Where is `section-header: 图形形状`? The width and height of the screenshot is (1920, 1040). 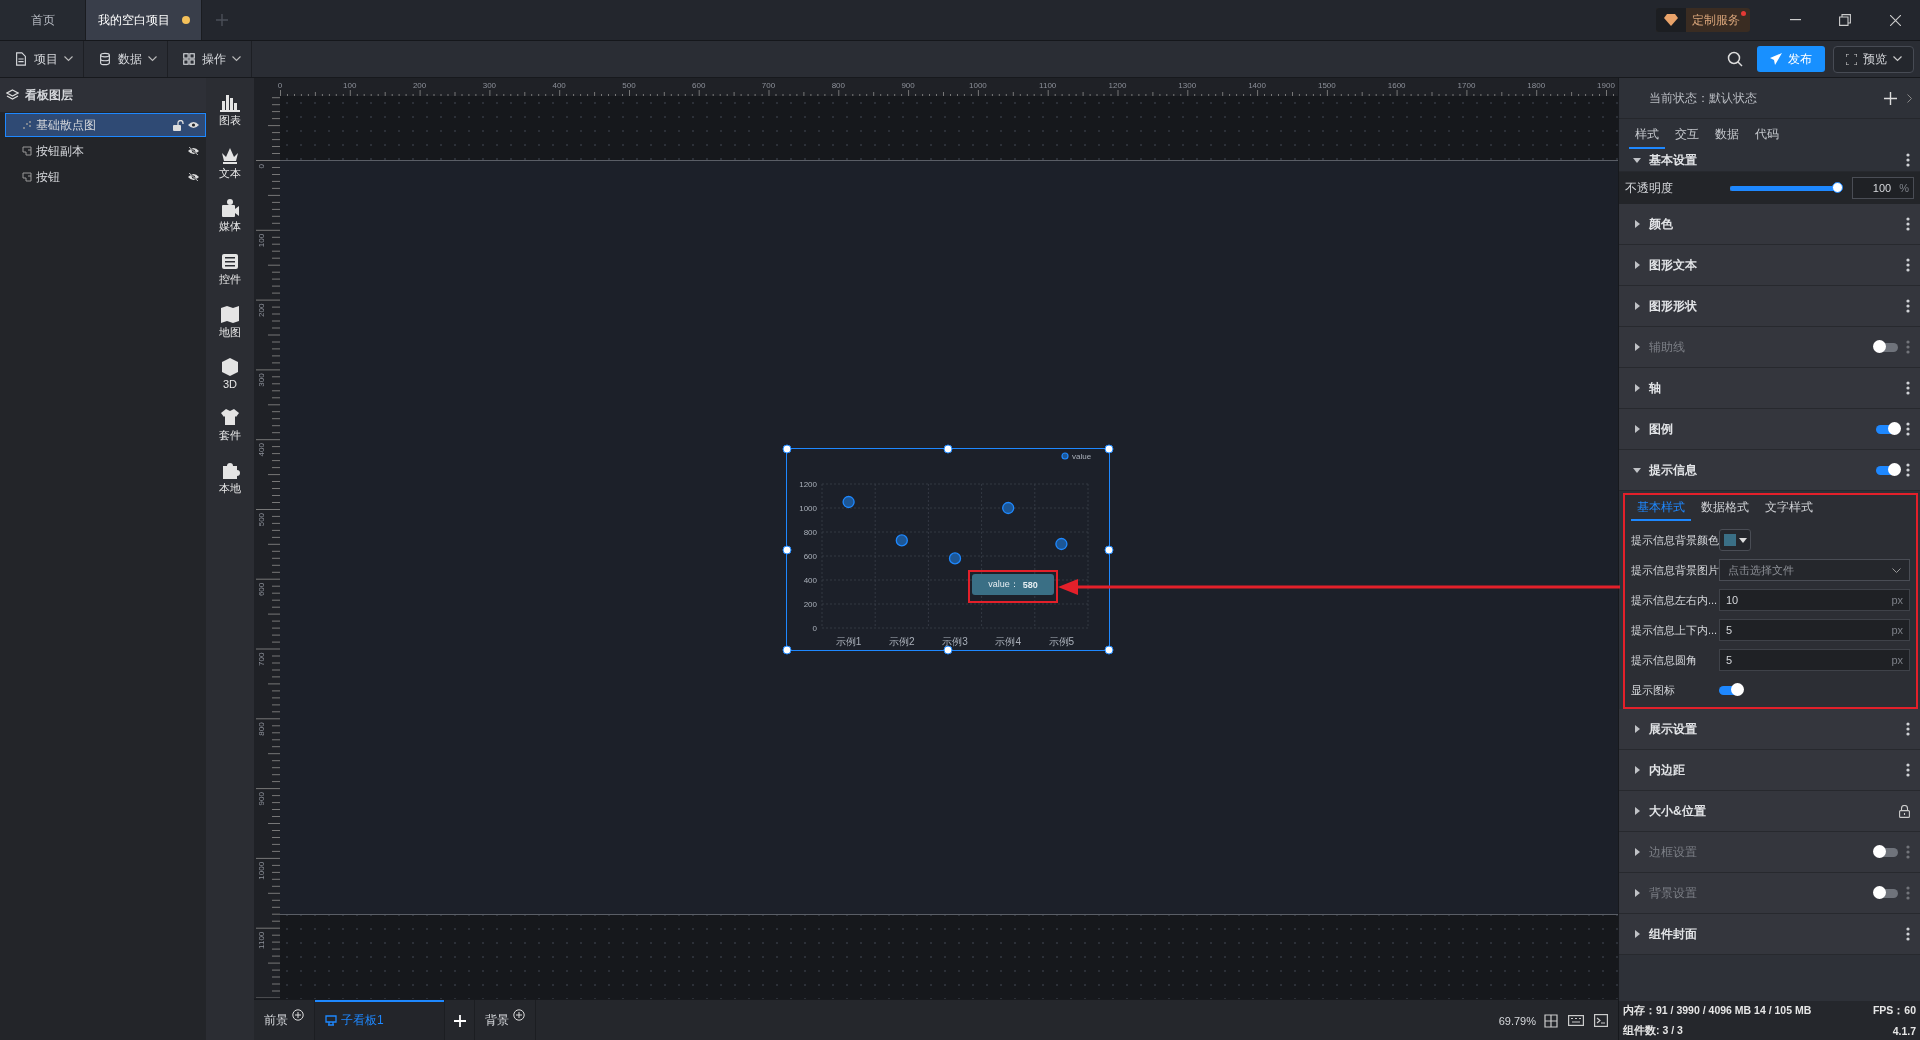 section-header: 图形形状 is located at coordinates (1769, 306).